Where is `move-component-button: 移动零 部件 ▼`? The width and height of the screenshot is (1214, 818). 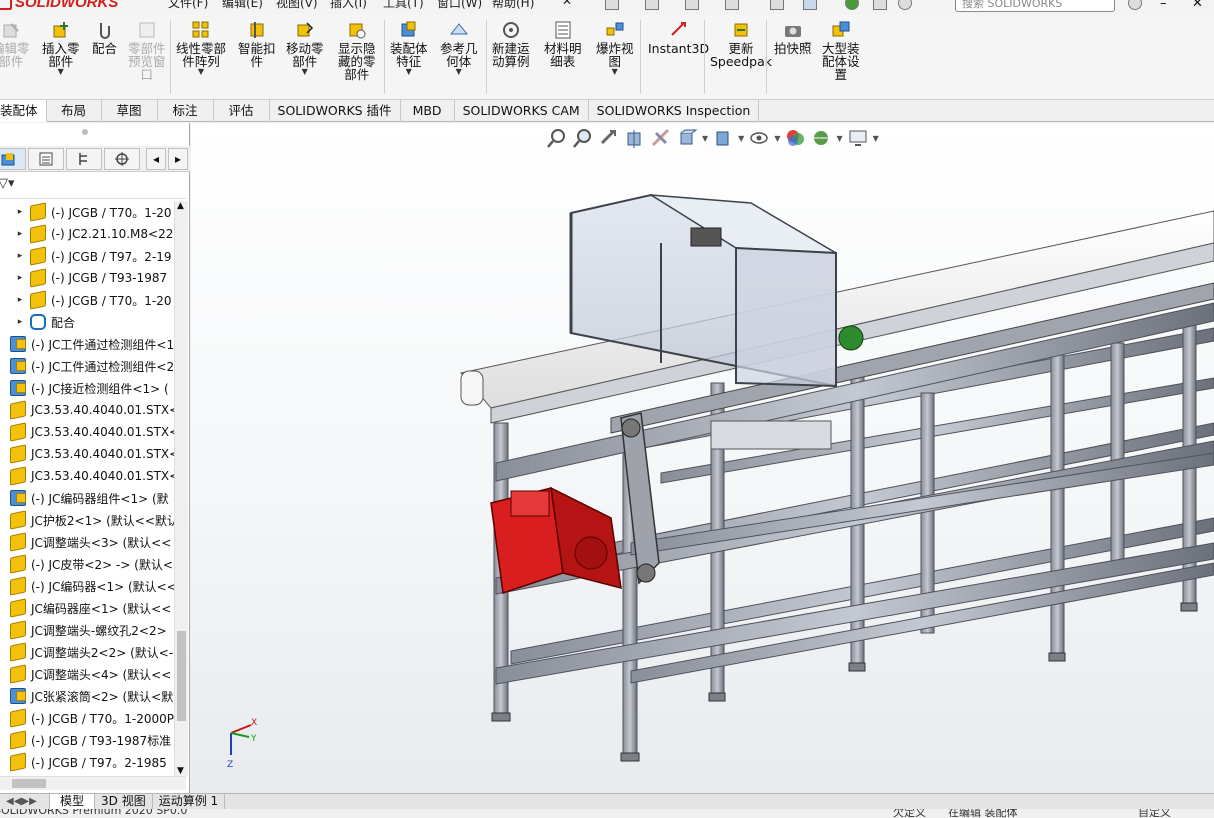 move-component-button: 移动零 部件 ▼ is located at coordinates (305, 48).